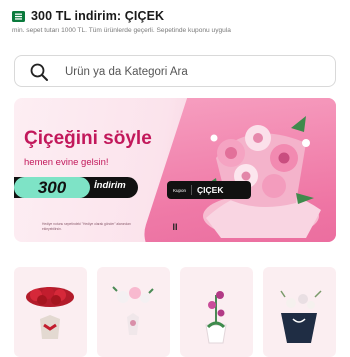 This screenshot has width=350, height=357. What do you see at coordinates (195, 72) in the screenshot?
I see `search-input` at bounding box center [195, 72].